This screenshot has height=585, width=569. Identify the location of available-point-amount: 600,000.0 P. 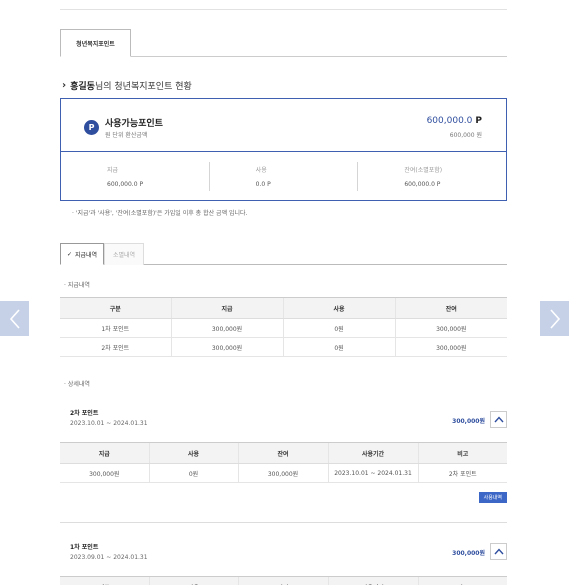
(454, 121).